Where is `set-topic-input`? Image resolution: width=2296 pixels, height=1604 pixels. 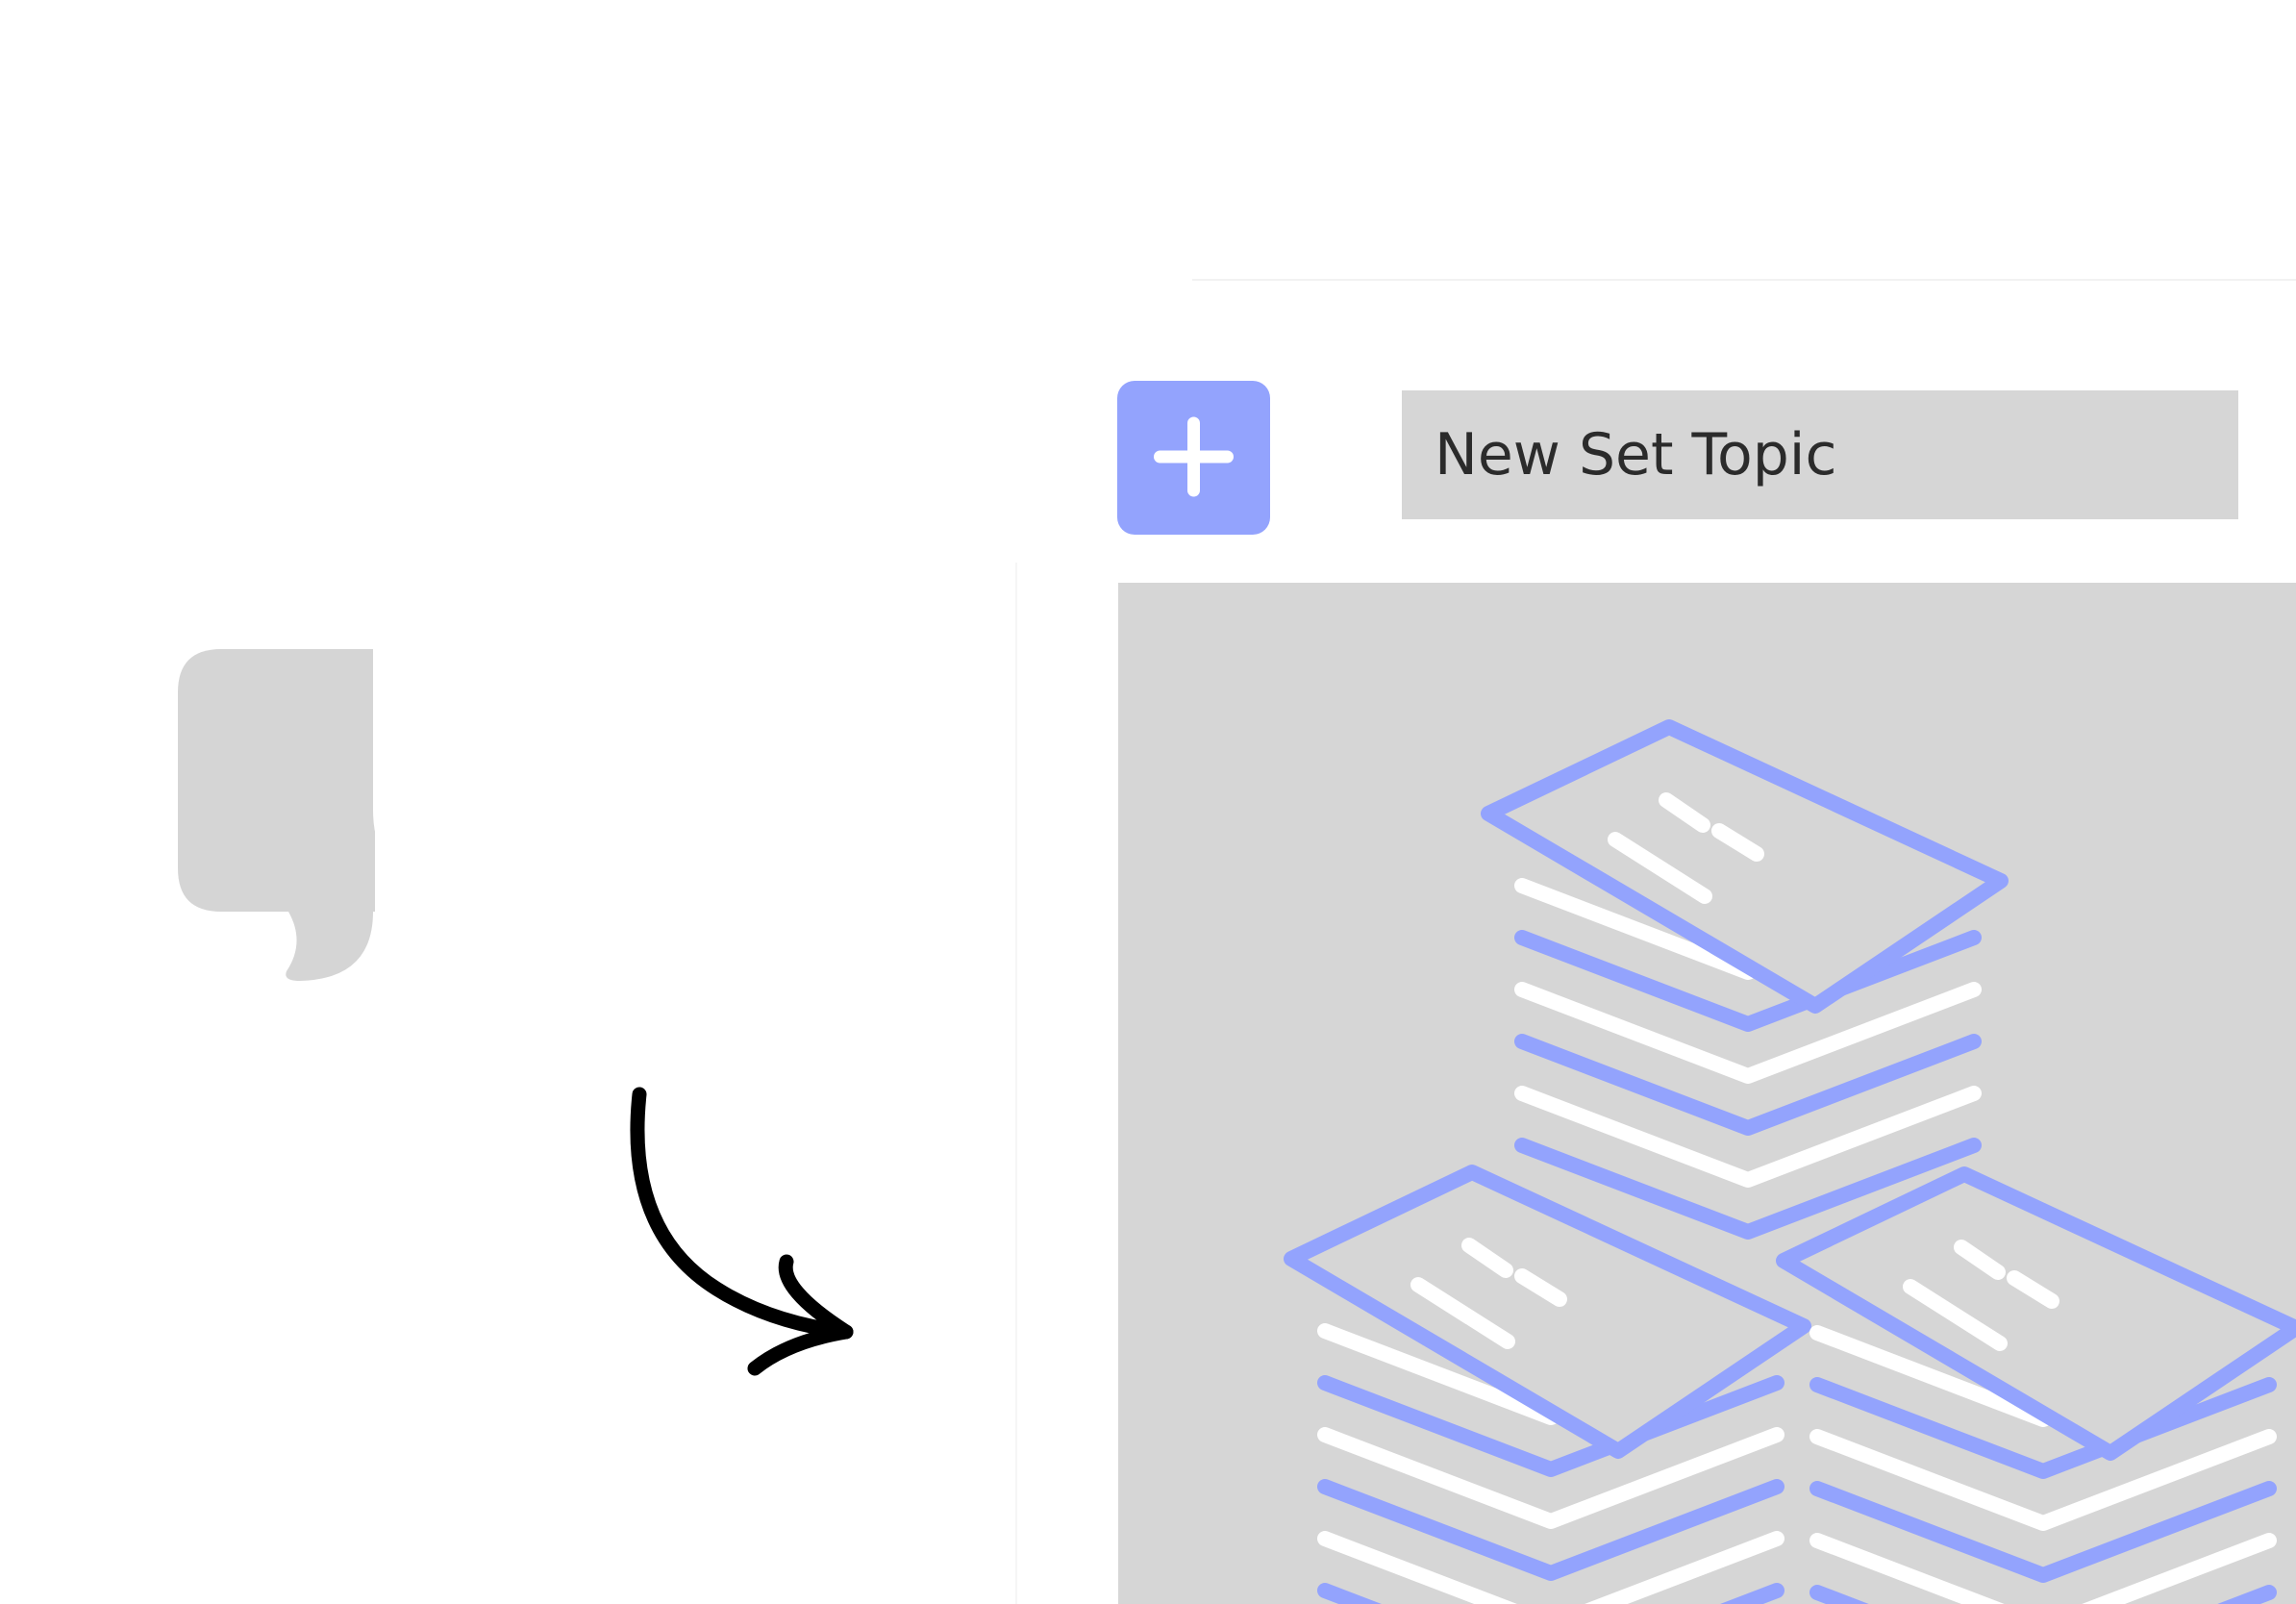 set-topic-input is located at coordinates (1820, 454).